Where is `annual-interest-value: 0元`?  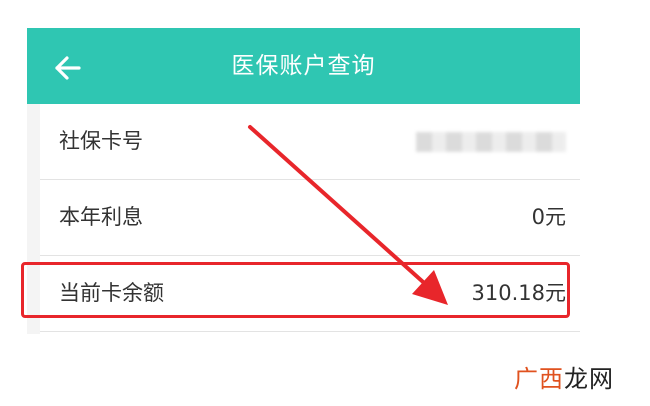 annual-interest-value: 0元 is located at coordinates (548, 217).